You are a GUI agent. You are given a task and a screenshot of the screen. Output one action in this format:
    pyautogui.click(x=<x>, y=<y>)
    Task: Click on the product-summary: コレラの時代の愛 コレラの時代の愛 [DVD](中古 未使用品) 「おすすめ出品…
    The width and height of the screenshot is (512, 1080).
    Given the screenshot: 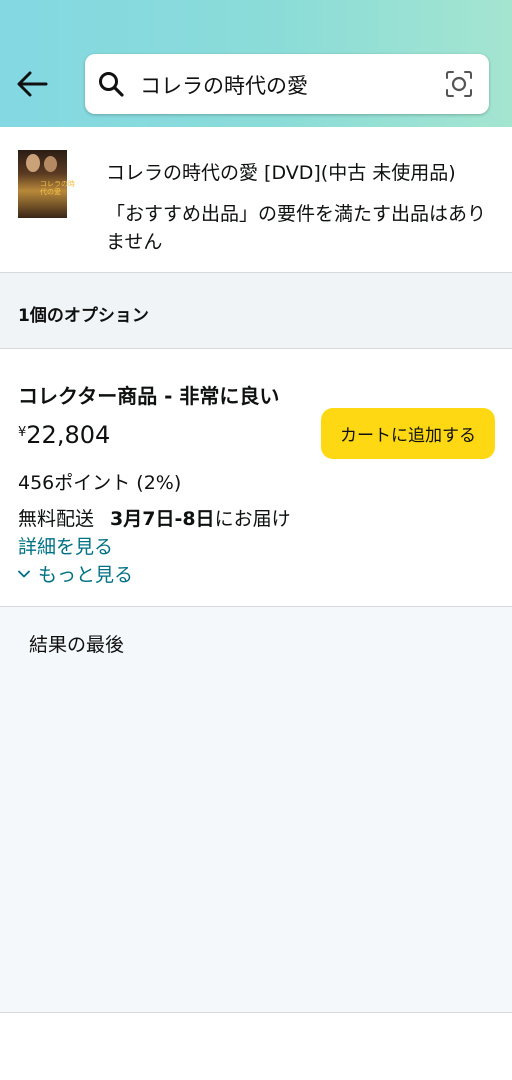 What is the action you would take?
    pyautogui.click(x=256, y=200)
    